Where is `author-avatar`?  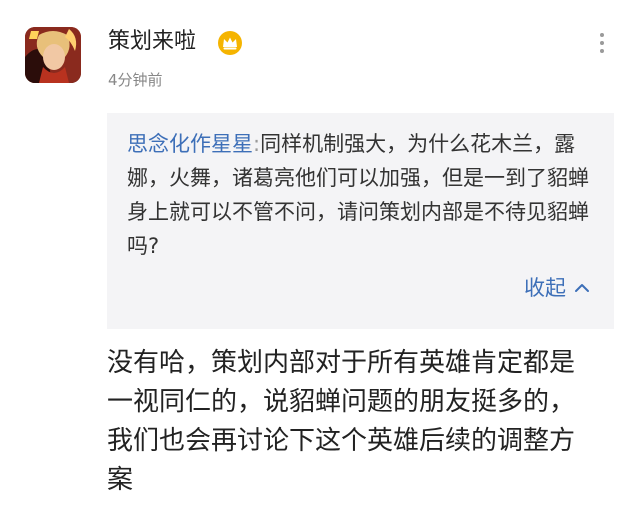
author-avatar is located at coordinates (53, 55).